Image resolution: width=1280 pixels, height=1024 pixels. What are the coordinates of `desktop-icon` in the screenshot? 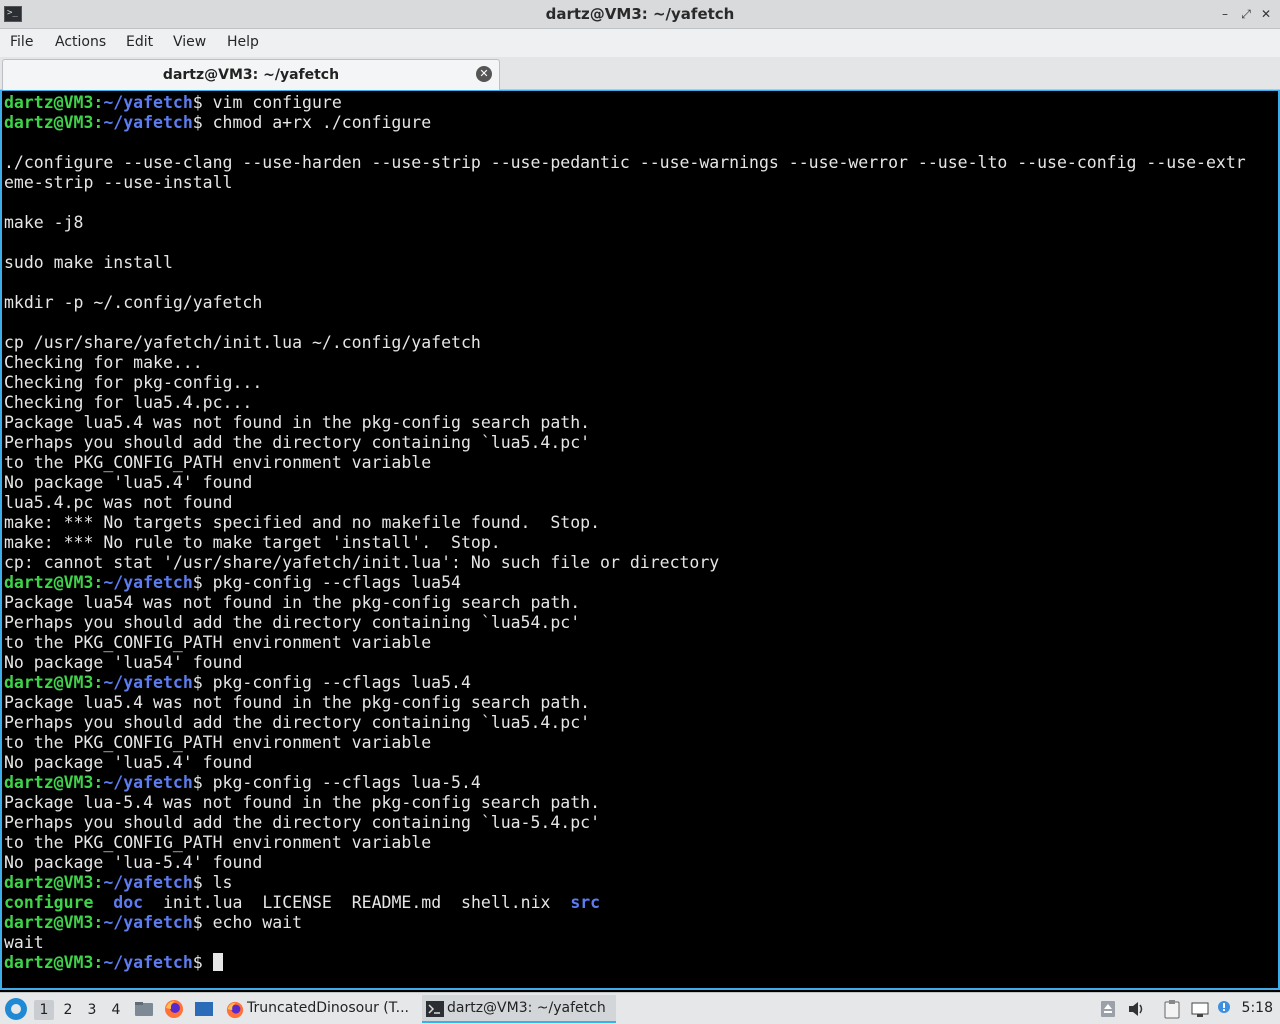 It's located at (204, 1009).